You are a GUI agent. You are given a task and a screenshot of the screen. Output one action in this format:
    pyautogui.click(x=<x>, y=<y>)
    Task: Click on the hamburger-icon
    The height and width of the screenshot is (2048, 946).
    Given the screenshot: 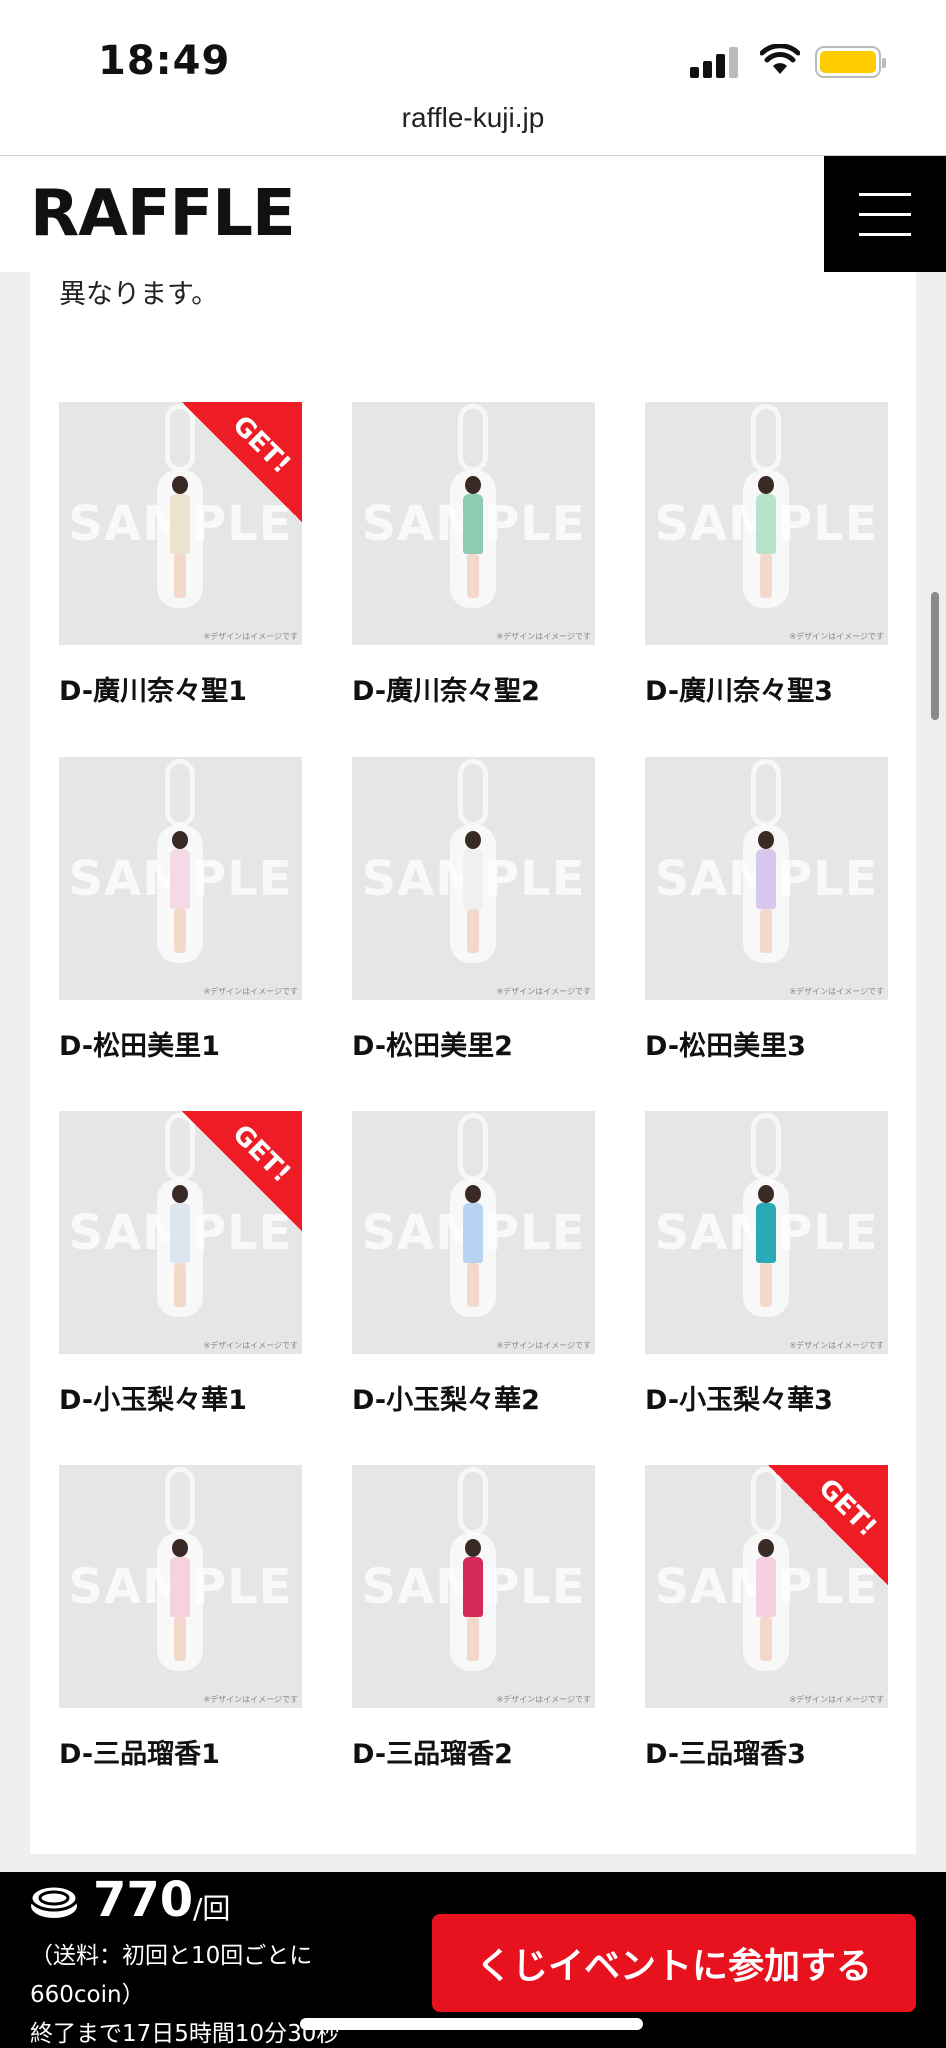 What is the action you would take?
    pyautogui.click(x=885, y=194)
    